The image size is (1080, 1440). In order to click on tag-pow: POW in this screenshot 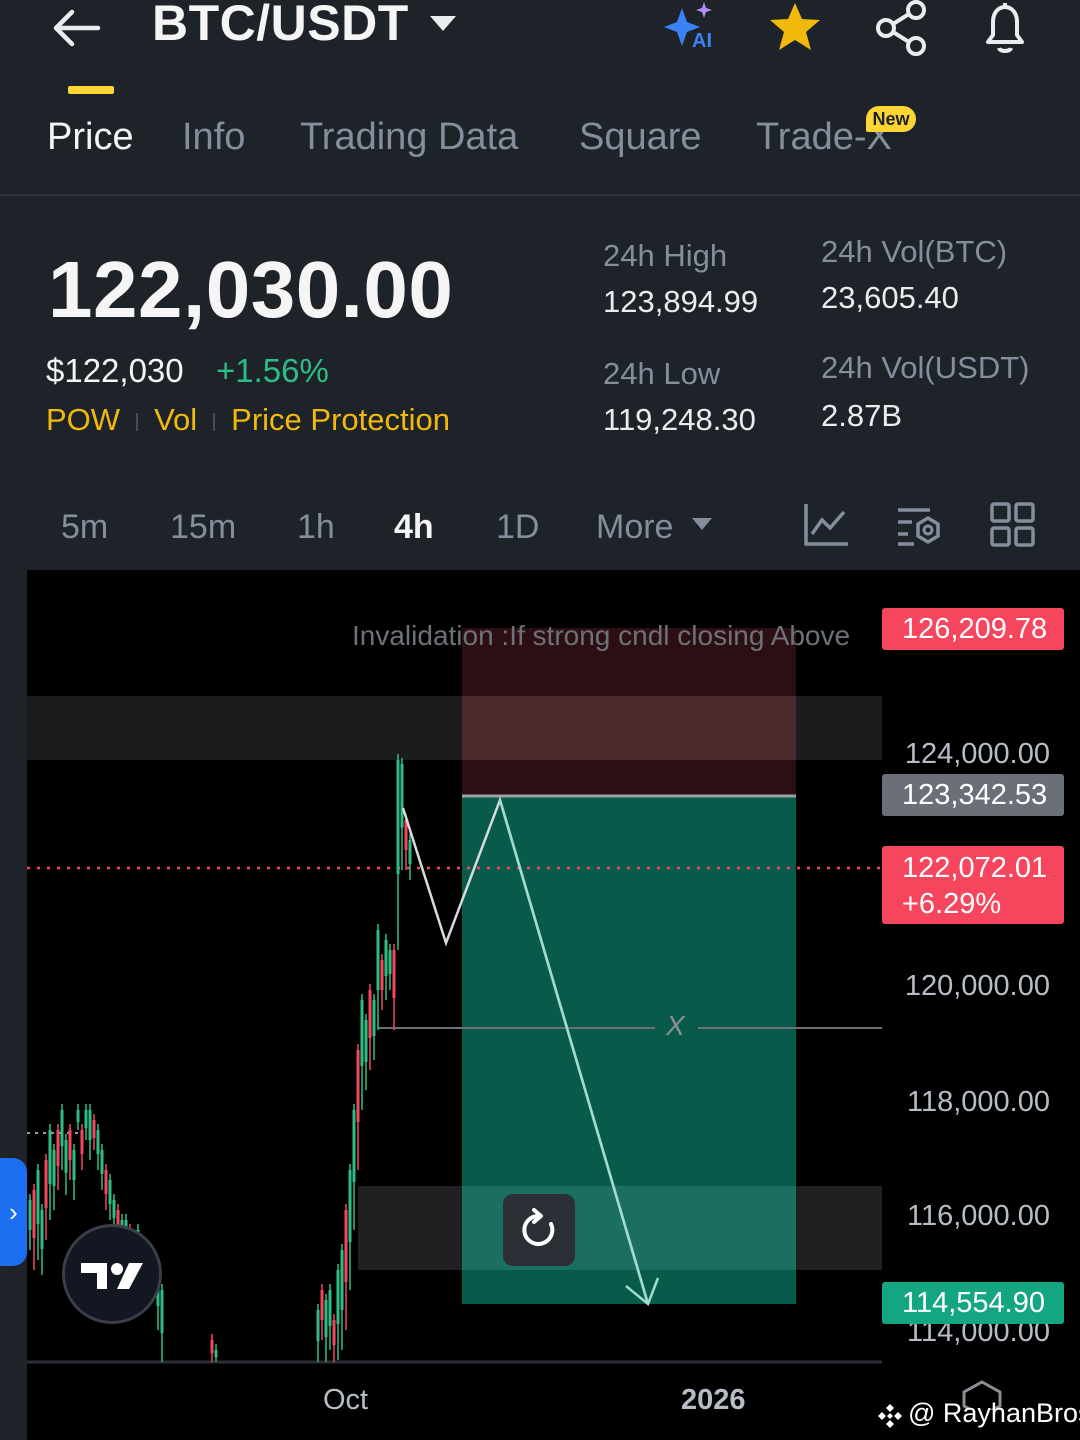, I will do `click(83, 419)`.